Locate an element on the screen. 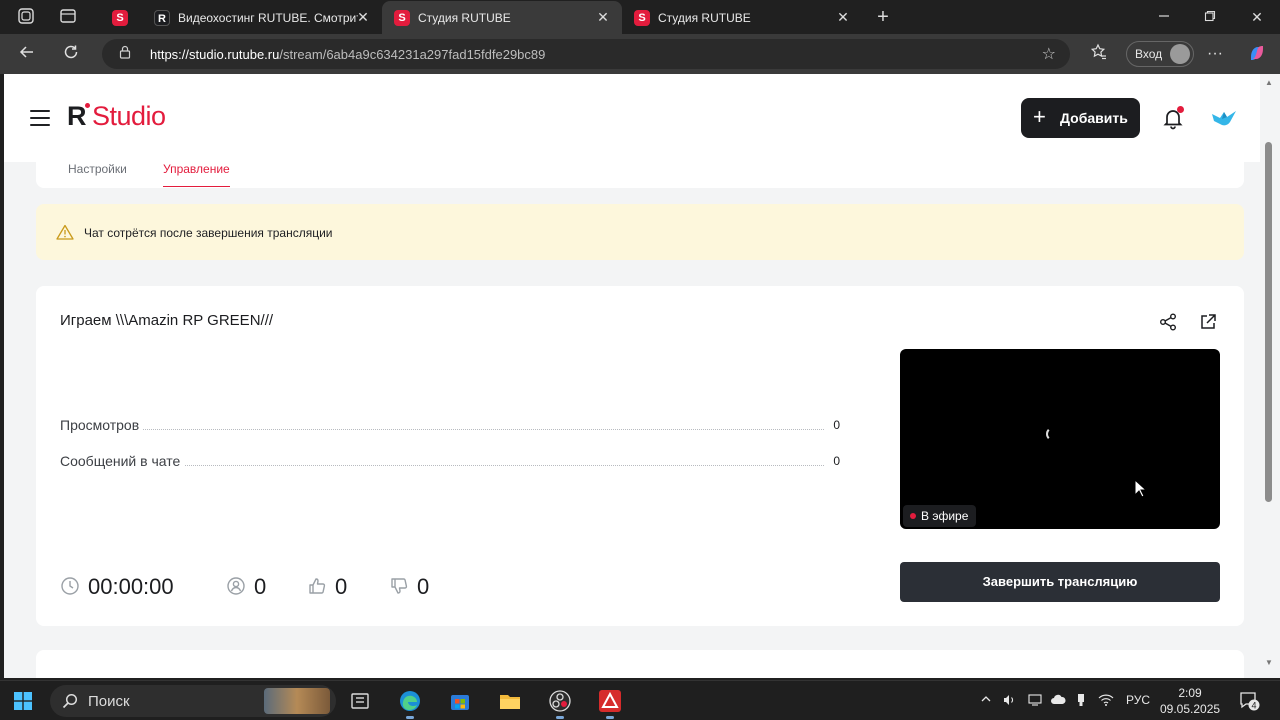 The width and height of the screenshot is (1280, 720). rutube-favicon-icon: S is located at coordinates (120, 18).